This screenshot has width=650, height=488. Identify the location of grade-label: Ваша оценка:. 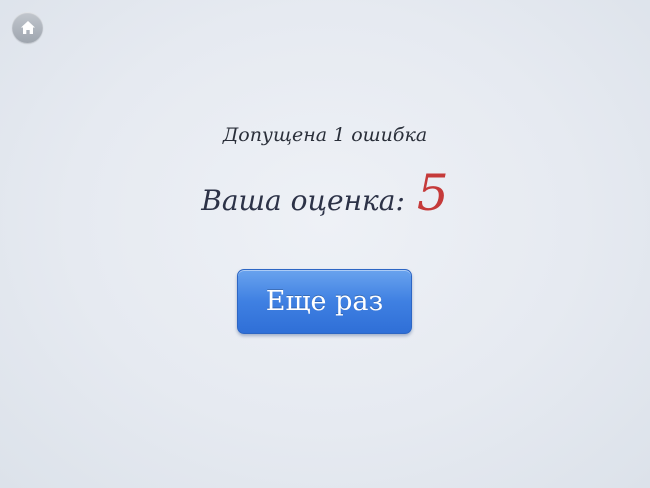
(303, 200).